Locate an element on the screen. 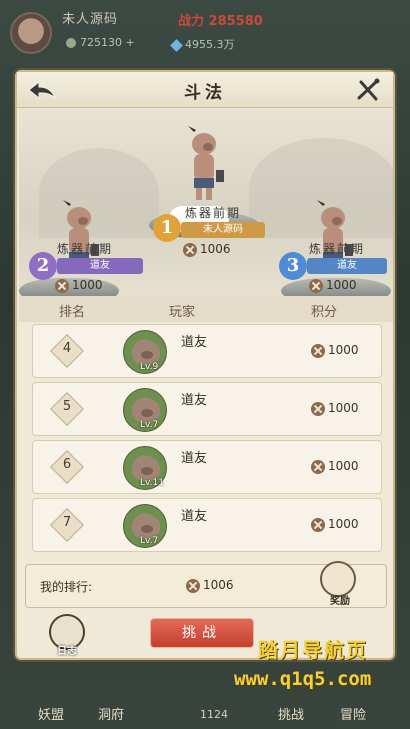  currency-1: 725130 + is located at coordinates (100, 42).